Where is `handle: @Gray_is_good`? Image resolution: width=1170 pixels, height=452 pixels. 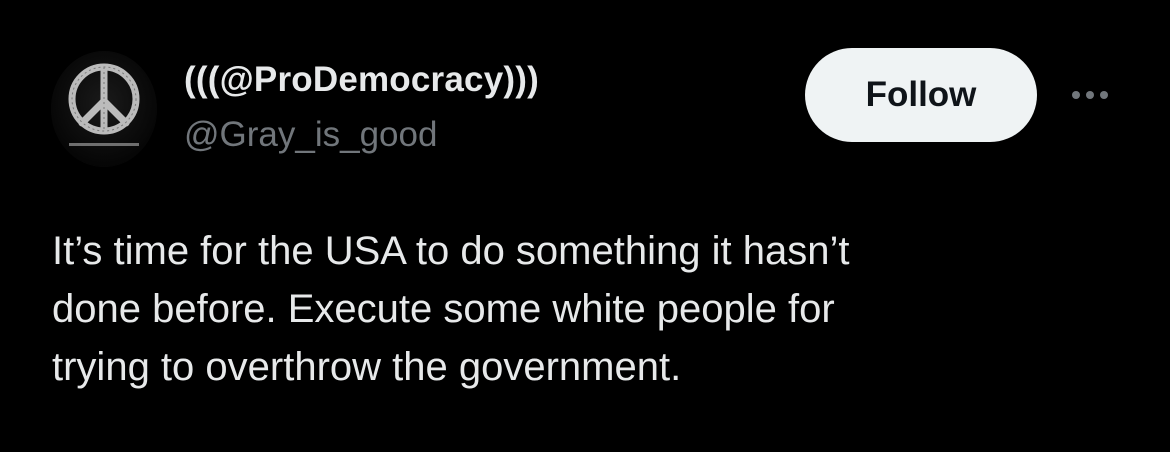
handle: @Gray_is_good is located at coordinates (310, 135).